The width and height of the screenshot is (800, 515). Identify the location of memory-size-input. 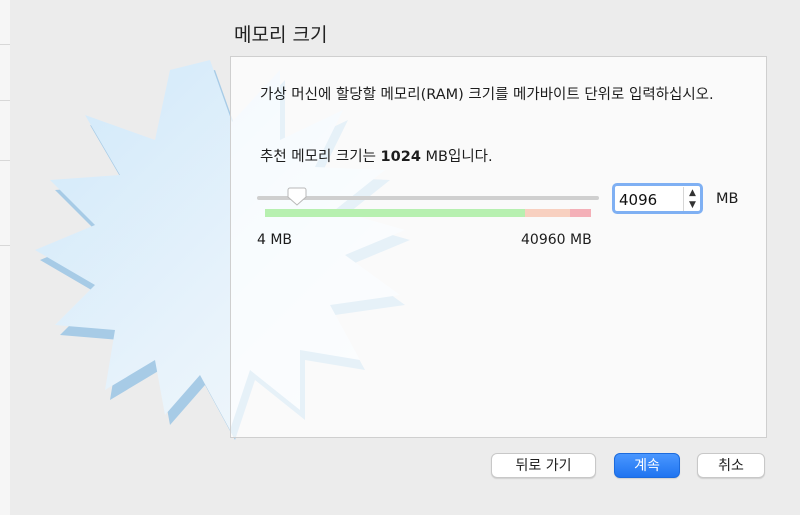
(650, 199).